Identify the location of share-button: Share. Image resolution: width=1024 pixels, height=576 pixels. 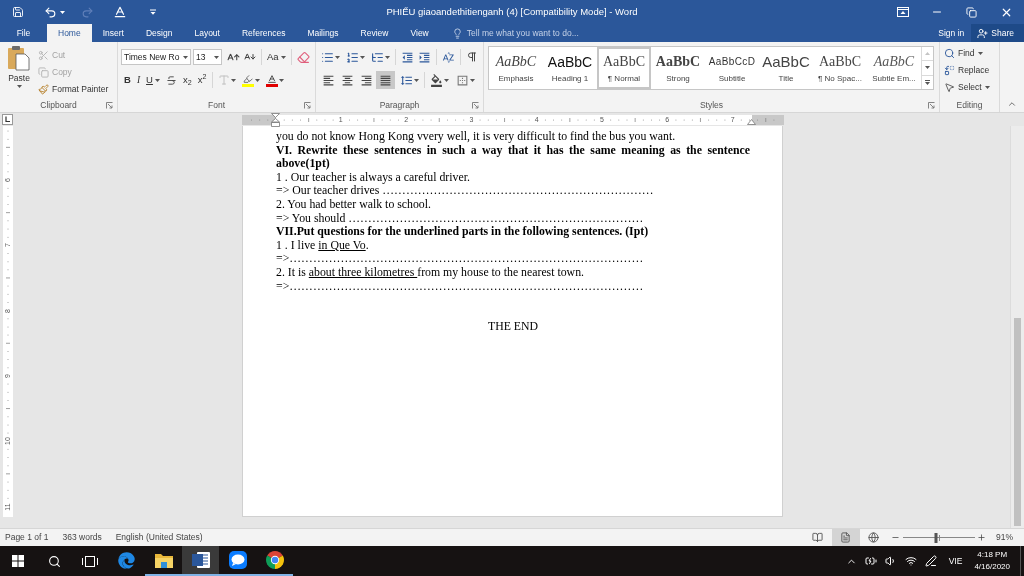
(997, 33).